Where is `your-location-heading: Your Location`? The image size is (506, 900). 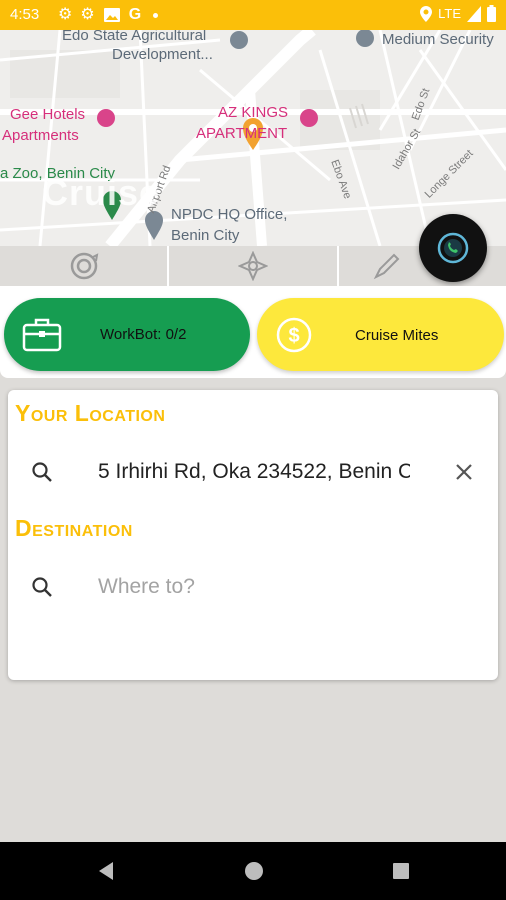
your-location-heading: Your Location is located at coordinates (90, 413).